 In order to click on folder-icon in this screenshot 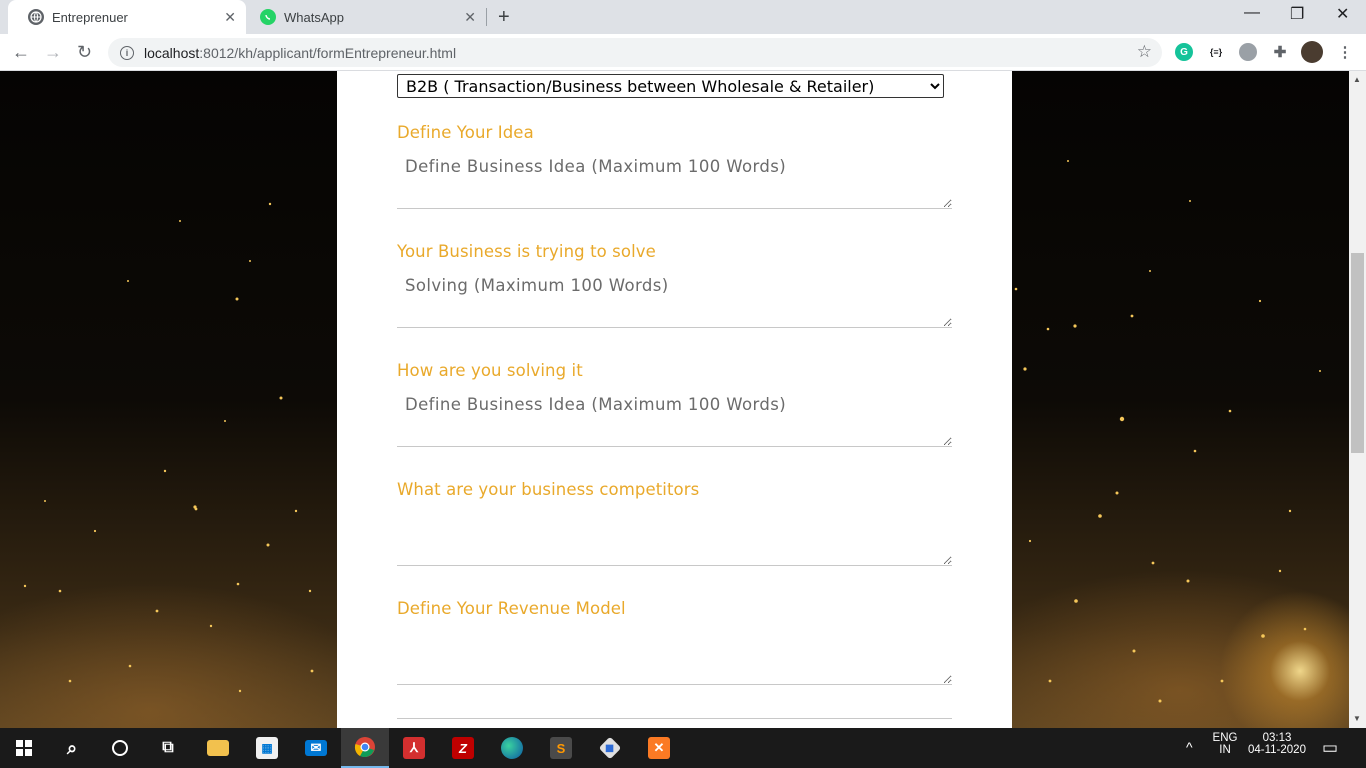, I will do `click(218, 748)`.